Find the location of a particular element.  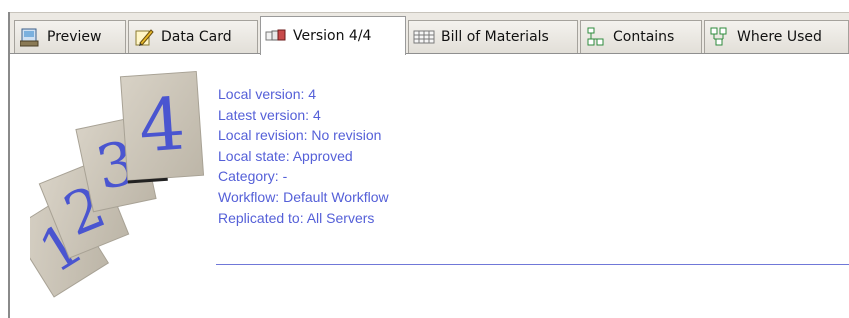

version-icon is located at coordinates (276, 36).